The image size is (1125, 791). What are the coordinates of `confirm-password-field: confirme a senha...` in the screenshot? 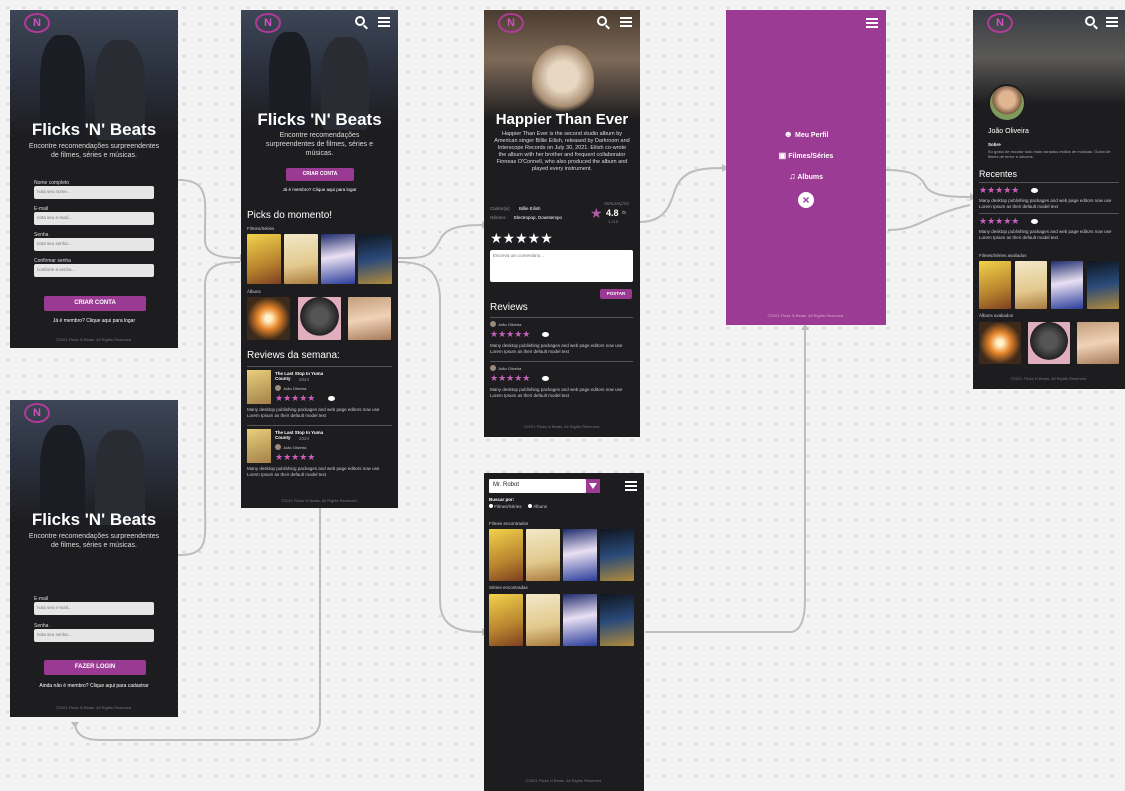 It's located at (94, 270).